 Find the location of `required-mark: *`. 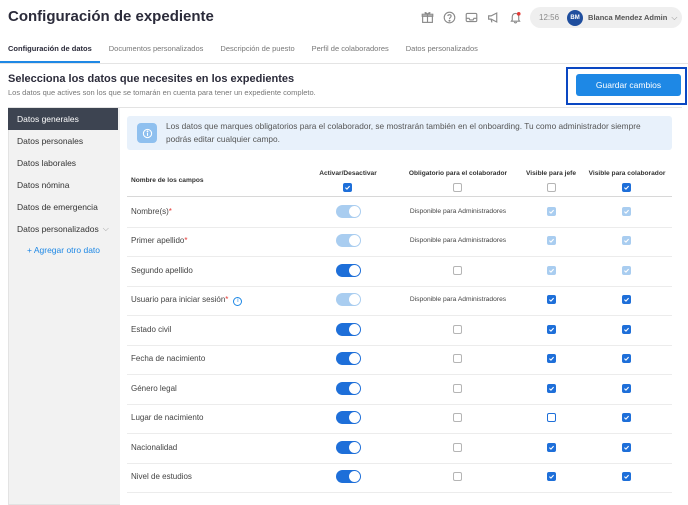

required-mark: * is located at coordinates (170, 211).